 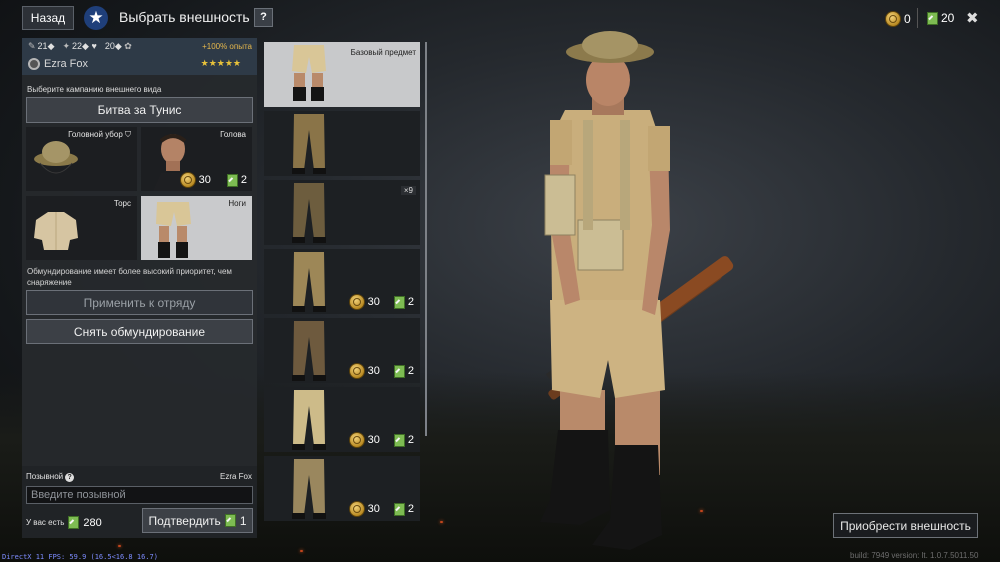 I want to click on legs-thumbnail, so click(x=173, y=230).